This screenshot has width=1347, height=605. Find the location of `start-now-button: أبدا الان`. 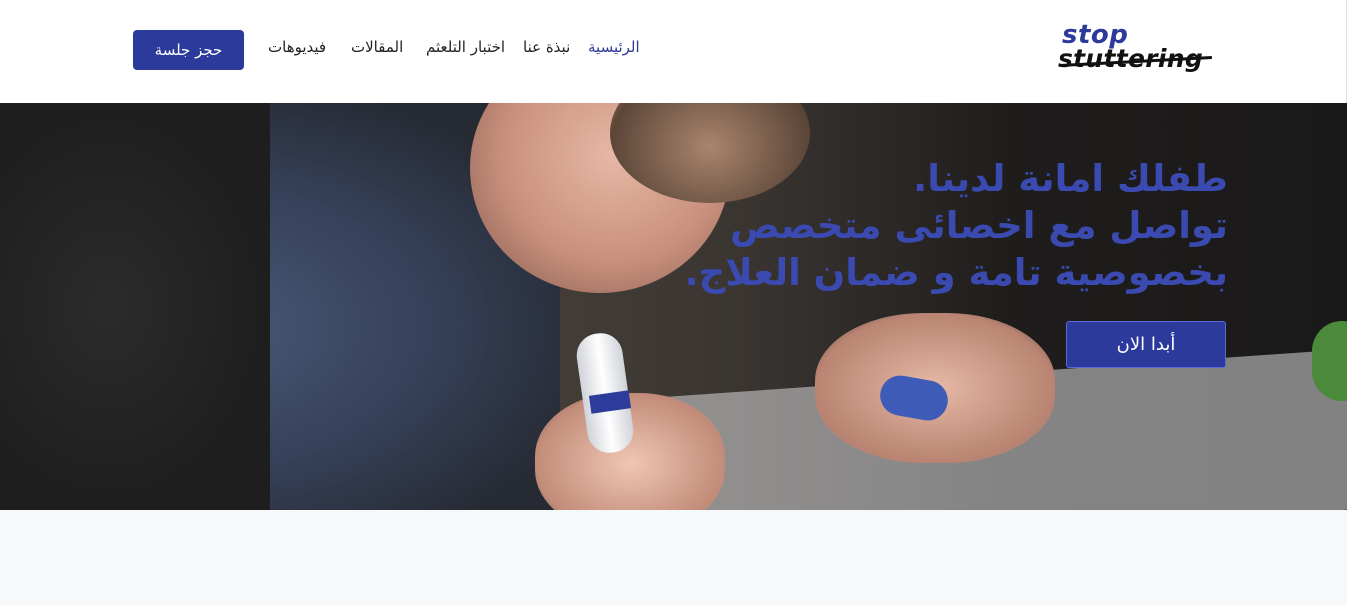

start-now-button: أبدا الان is located at coordinates (1146, 344).